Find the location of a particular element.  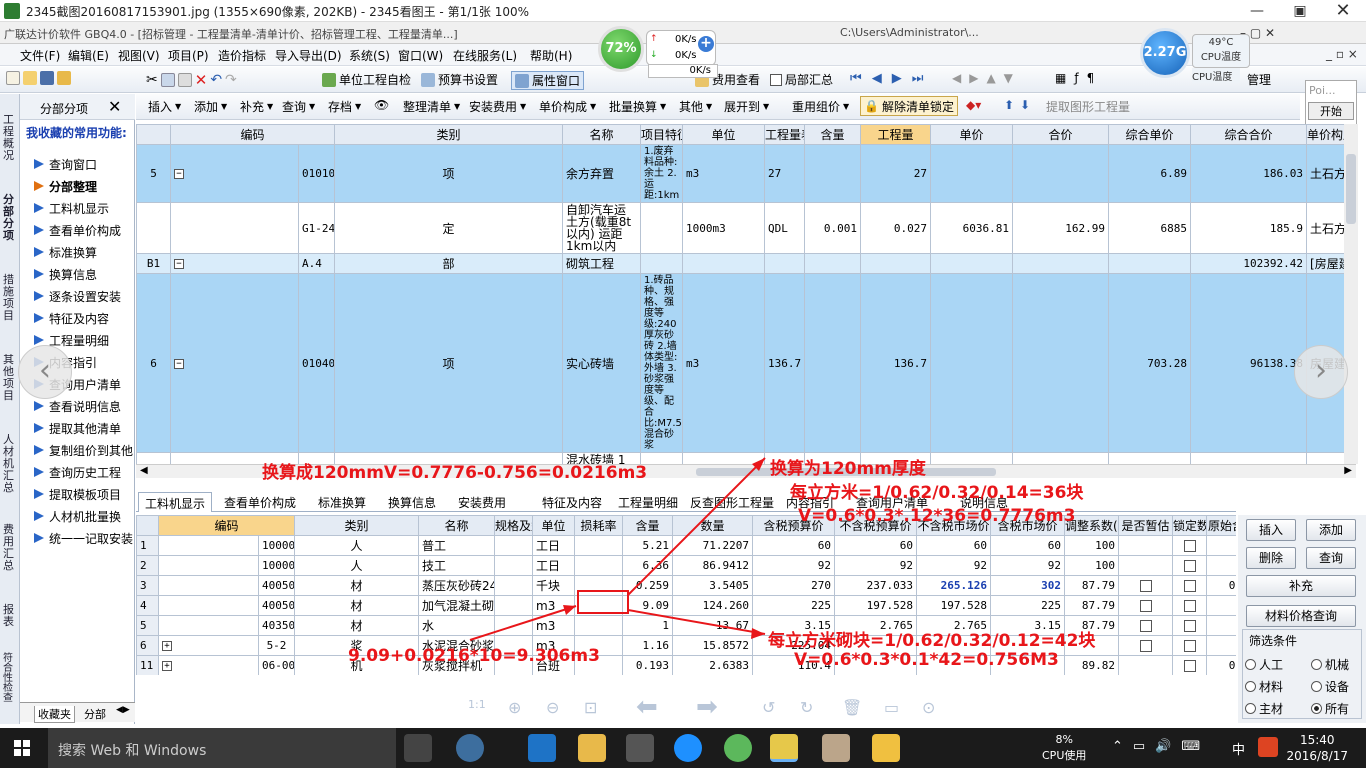

tree-expander: − is located at coordinates (234, 263).